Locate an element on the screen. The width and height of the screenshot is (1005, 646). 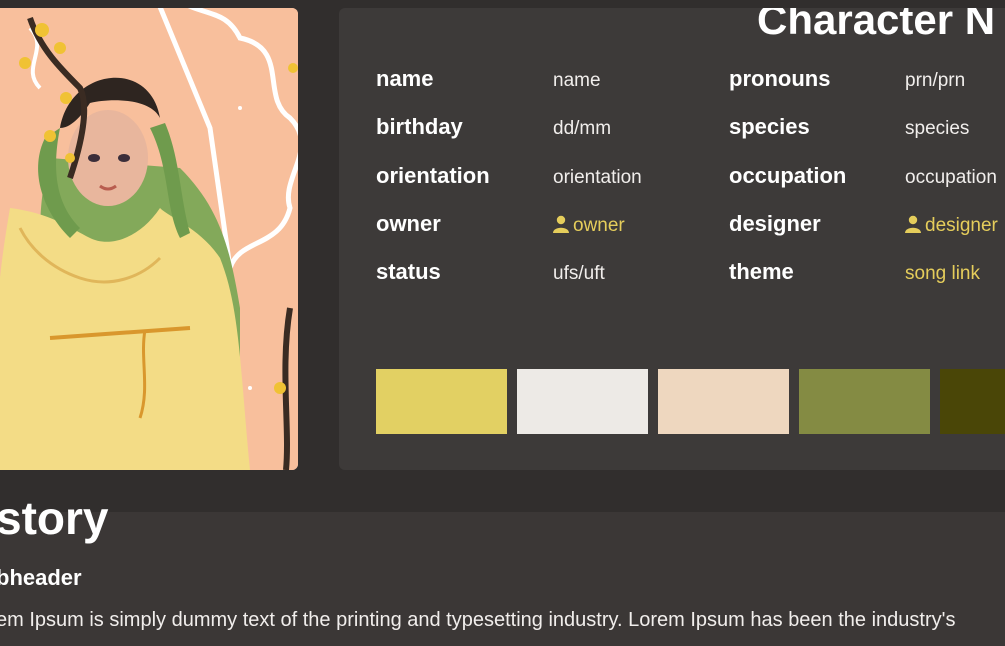
label-pronouns: pronouns is located at coordinates (780, 78).